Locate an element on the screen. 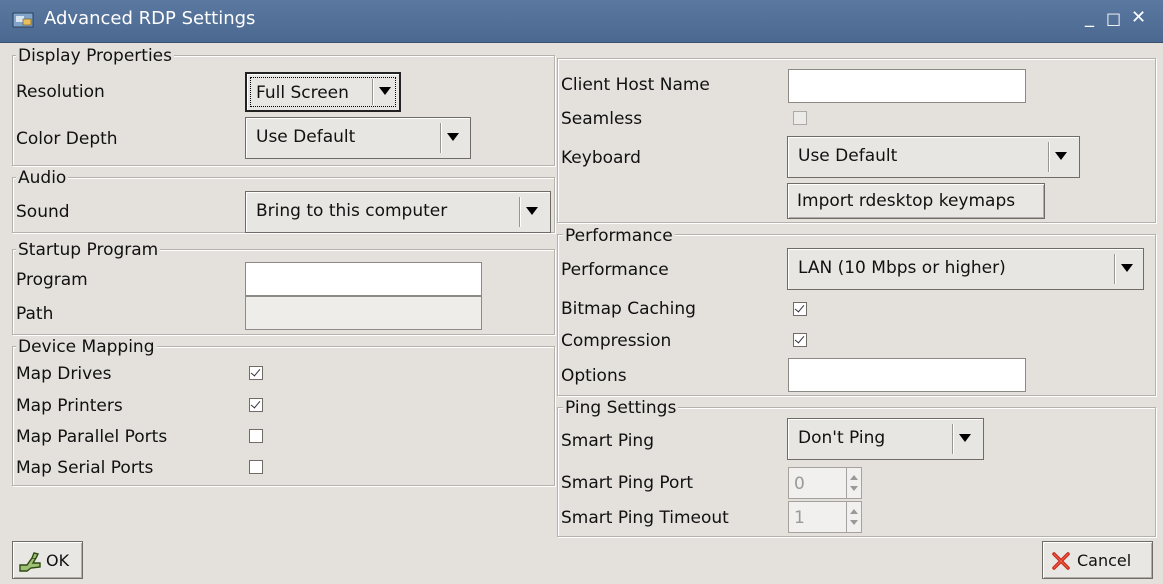  app-icon is located at coordinates (23, 20).